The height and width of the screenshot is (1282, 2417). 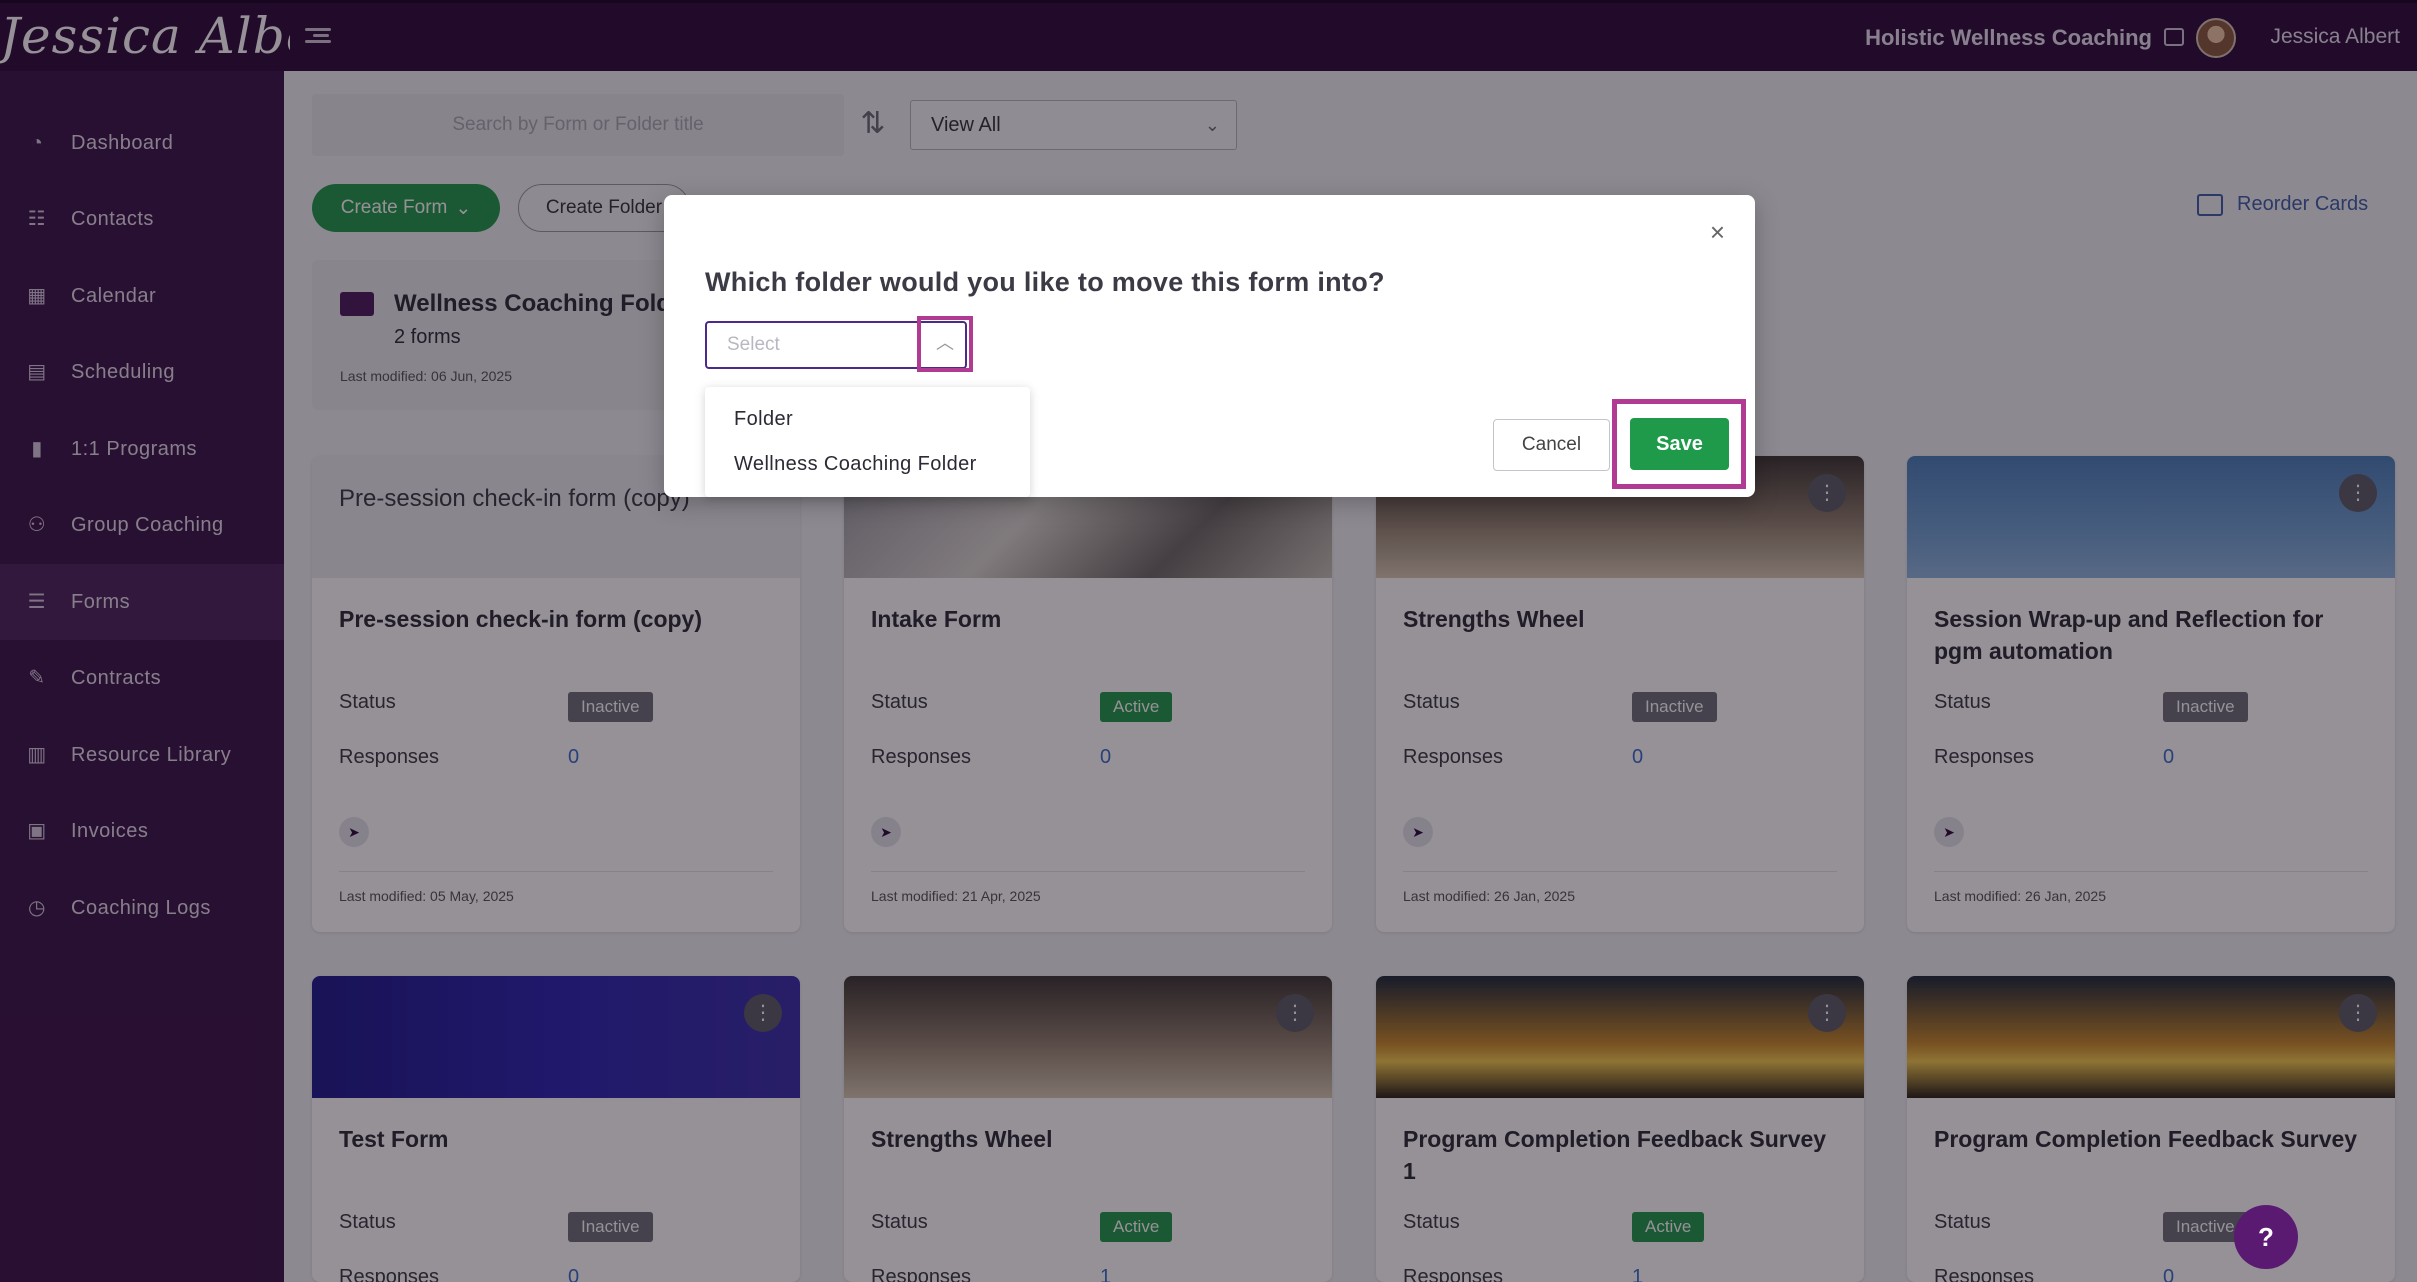 I want to click on chevron-up-icon: ︿, so click(x=945, y=344).